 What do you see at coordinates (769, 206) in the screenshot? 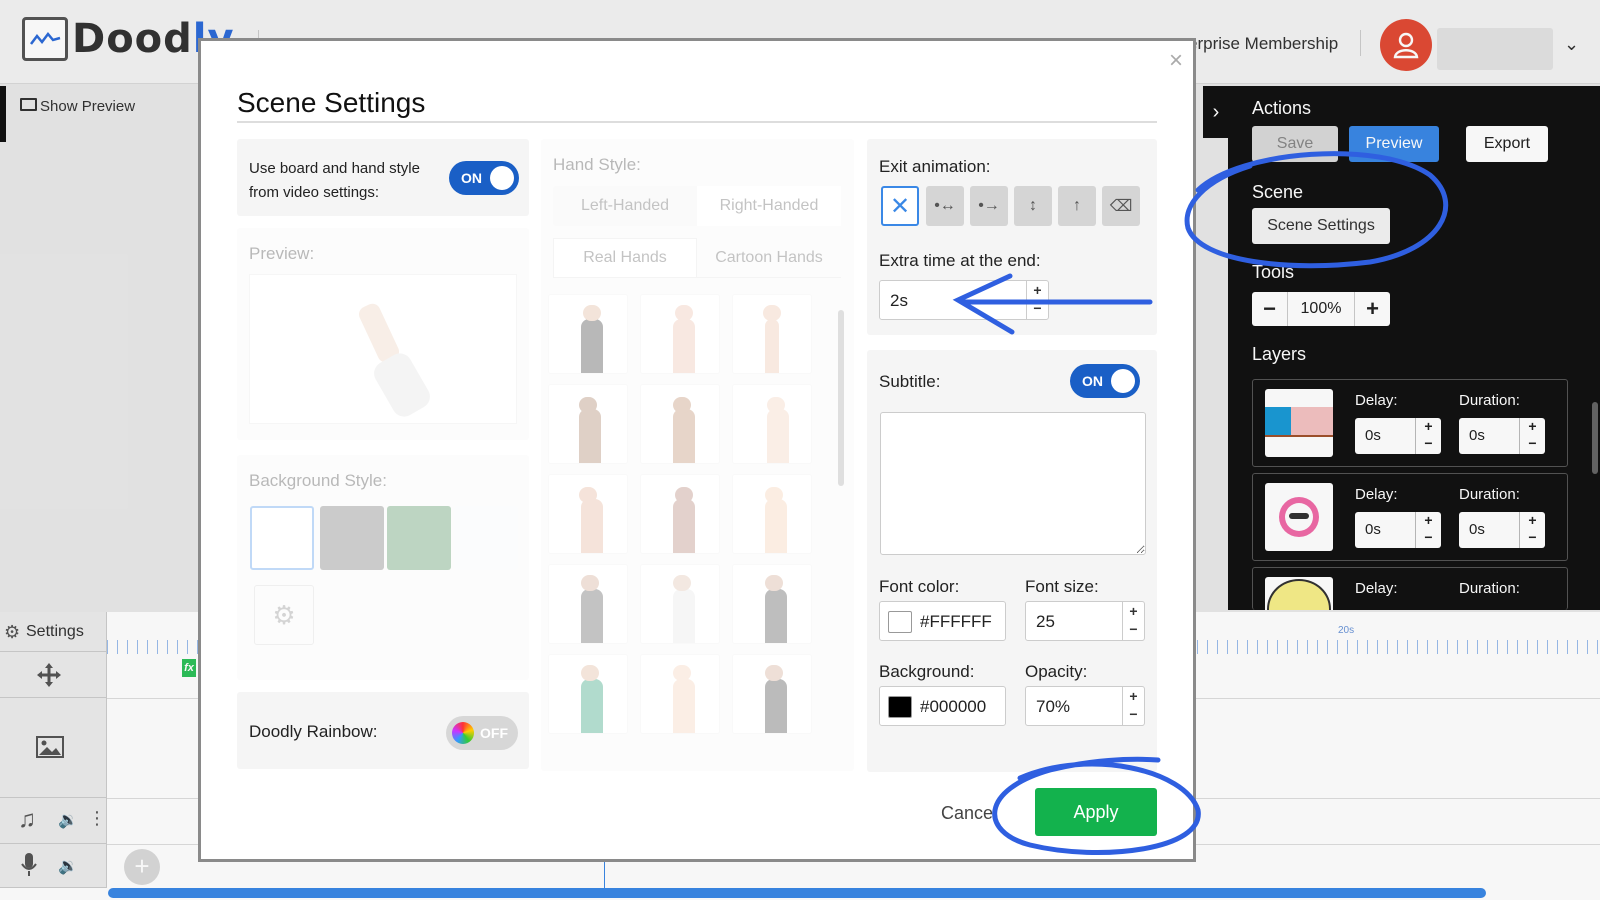
I see `right-handed-option: Right-Handed` at bounding box center [769, 206].